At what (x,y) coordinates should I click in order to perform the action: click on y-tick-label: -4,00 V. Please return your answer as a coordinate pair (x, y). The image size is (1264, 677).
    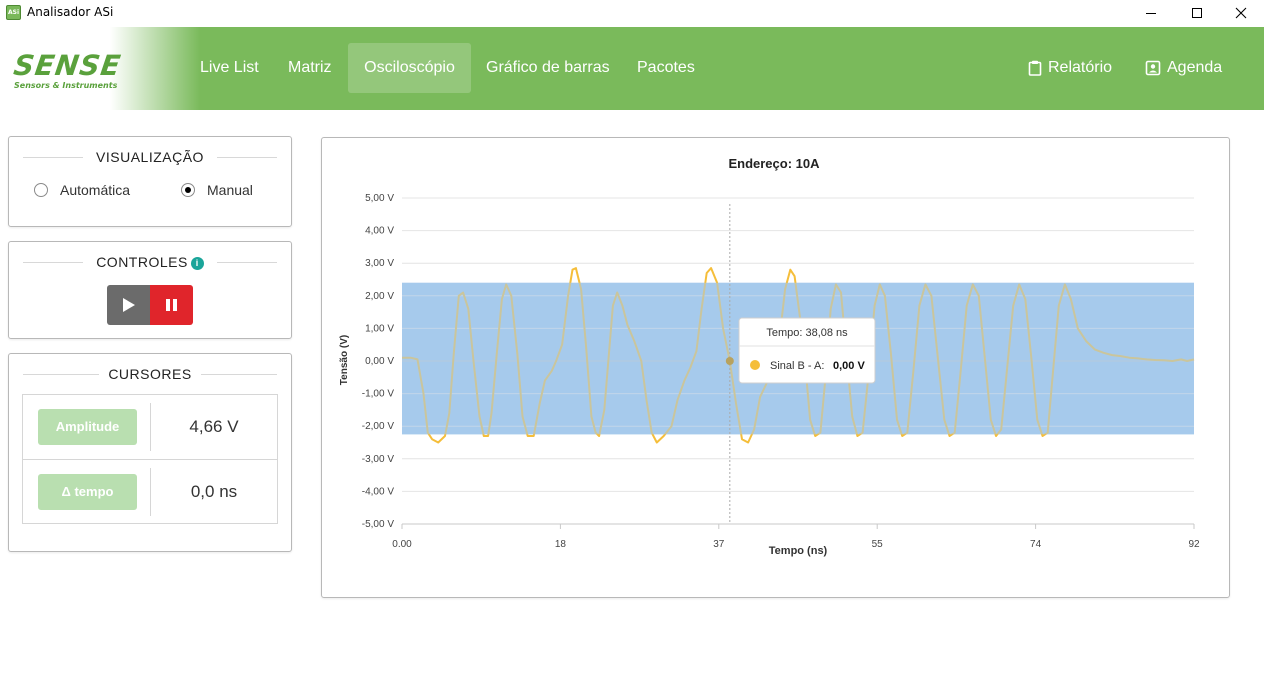
    Looking at the image, I should click on (378, 491).